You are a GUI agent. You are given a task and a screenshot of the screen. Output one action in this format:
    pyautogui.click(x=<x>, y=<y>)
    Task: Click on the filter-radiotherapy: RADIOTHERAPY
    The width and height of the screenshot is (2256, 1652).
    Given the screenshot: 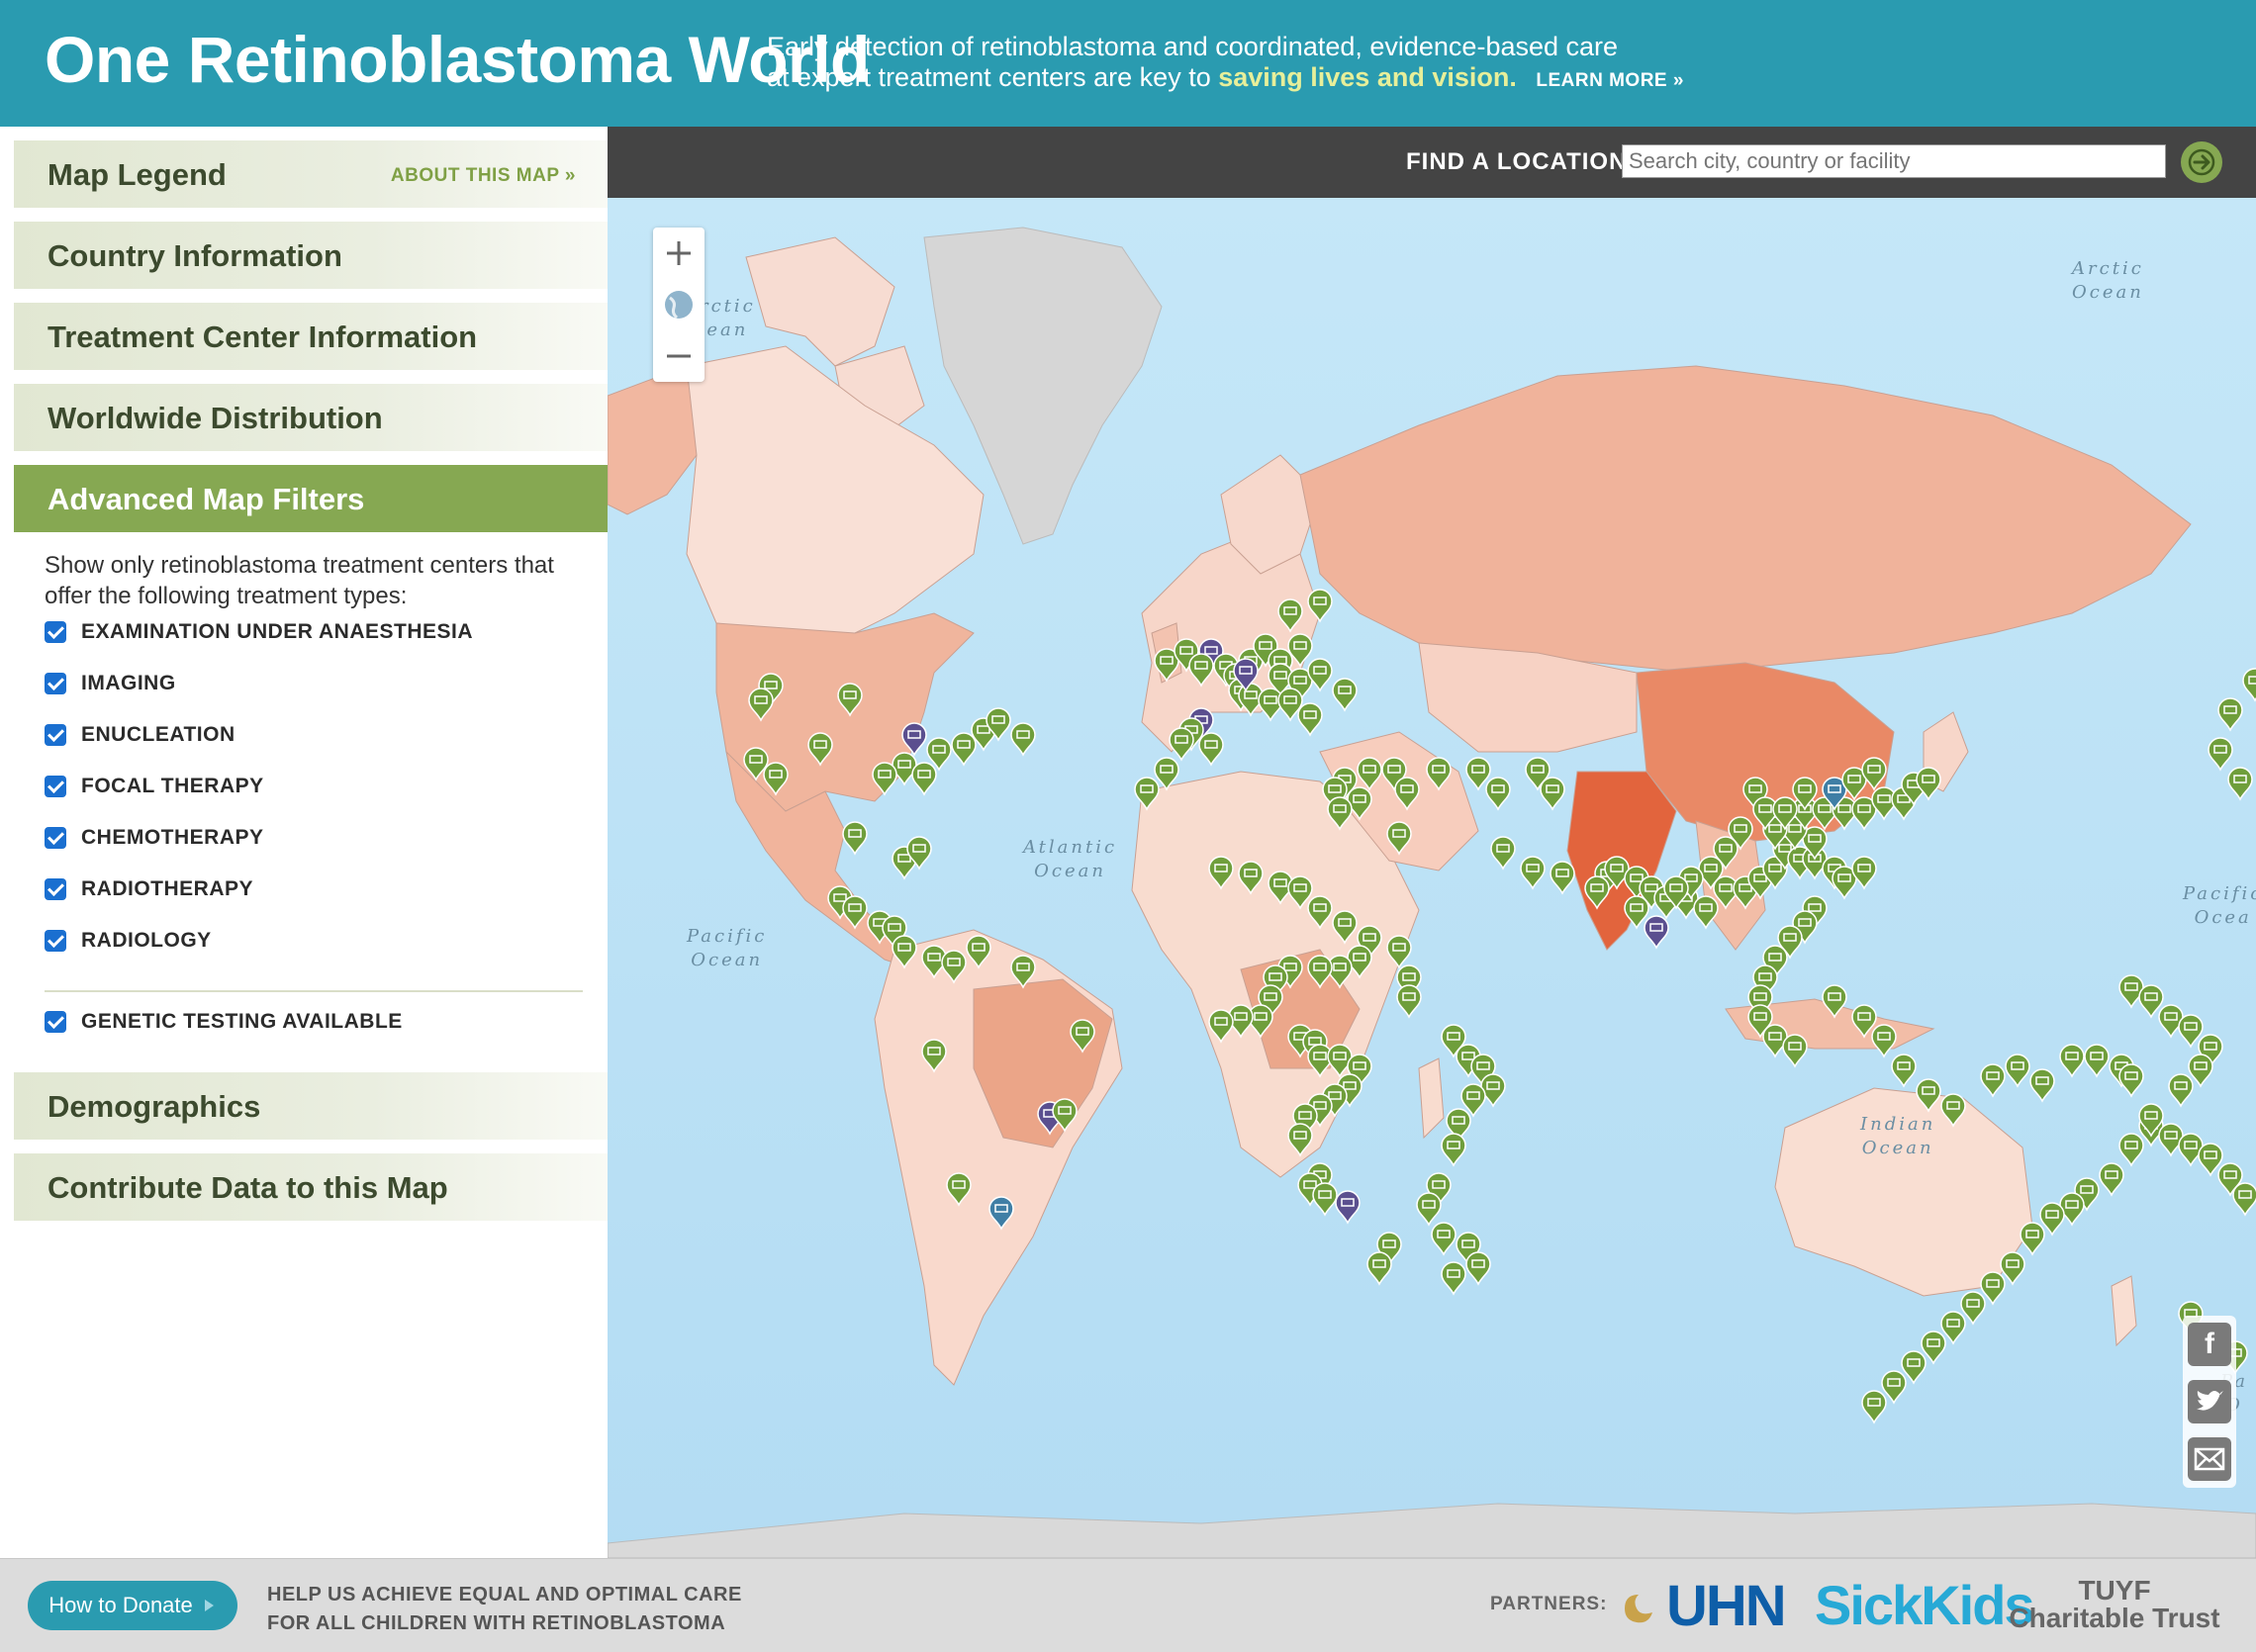 What is the action you would take?
    pyautogui.click(x=149, y=889)
    